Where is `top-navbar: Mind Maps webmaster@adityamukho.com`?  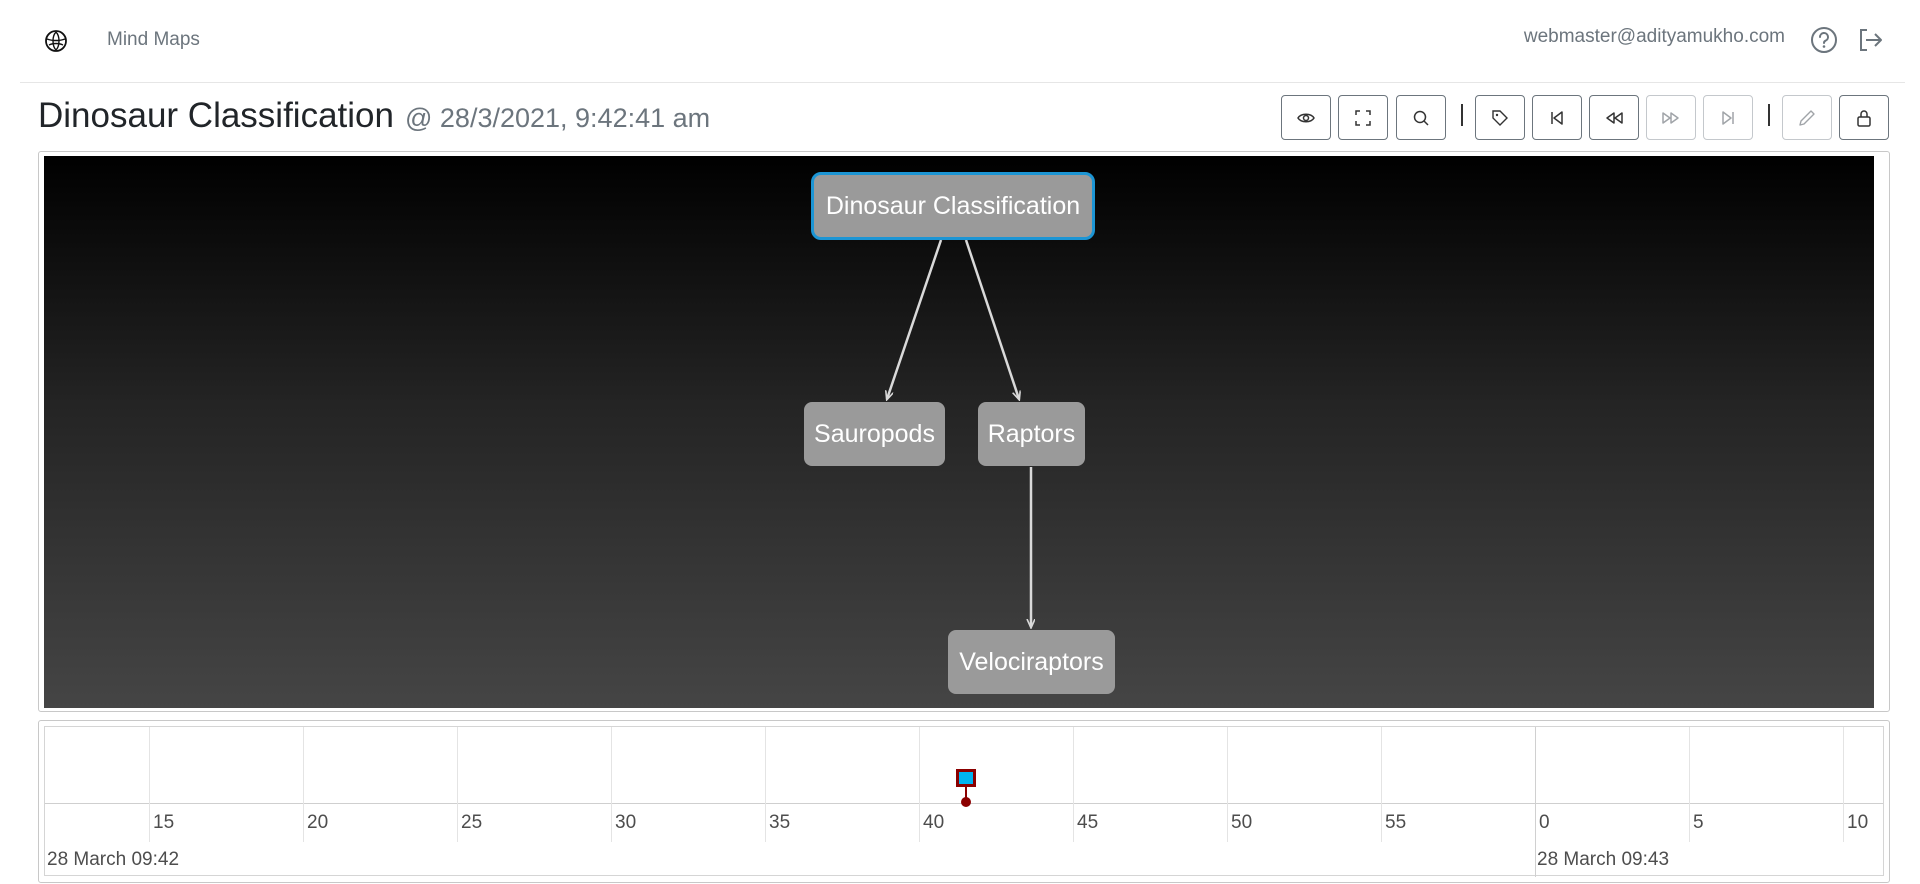
top-navbar: Mind Maps webmaster@adityamukho.com is located at coordinates (962, 41).